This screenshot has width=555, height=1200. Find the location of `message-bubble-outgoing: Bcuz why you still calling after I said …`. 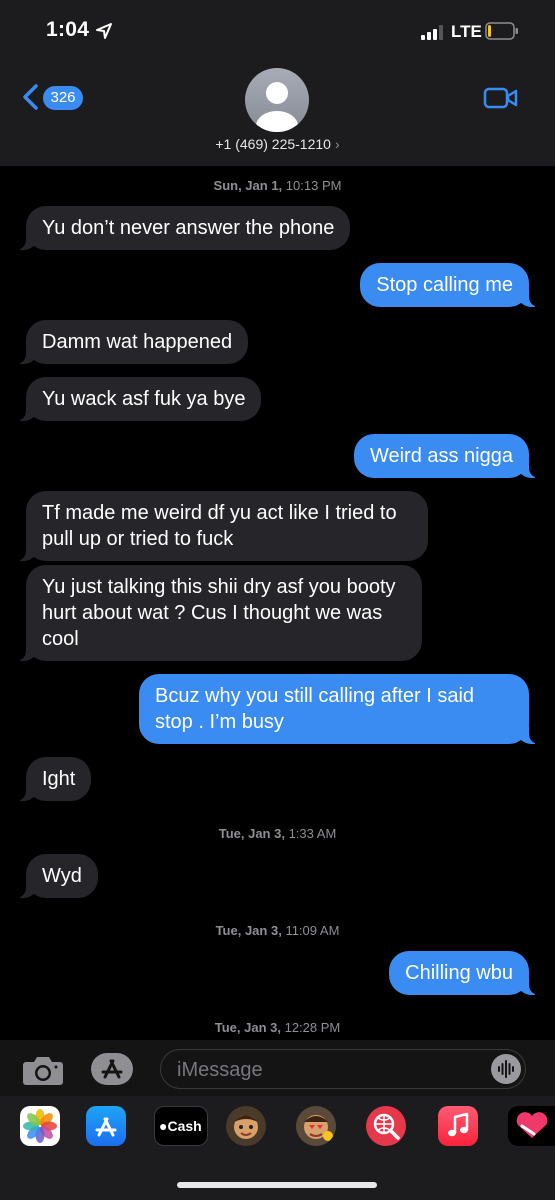

message-bubble-outgoing: Bcuz why you still calling after I said … is located at coordinates (339, 709).